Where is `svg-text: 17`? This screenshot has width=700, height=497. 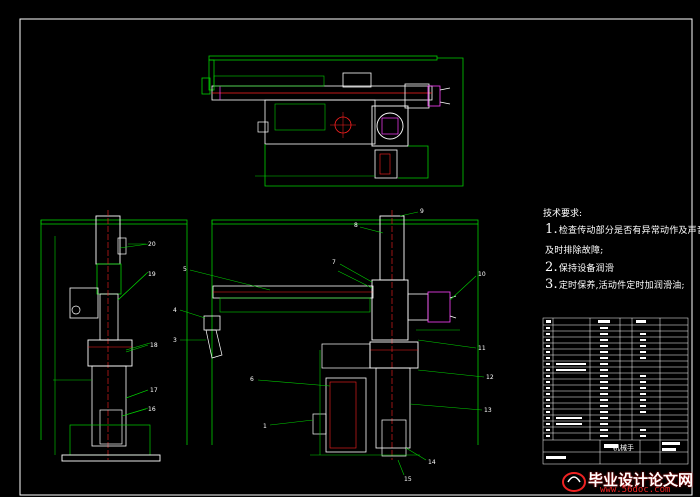
svg-text: 17 is located at coordinates (154, 390).